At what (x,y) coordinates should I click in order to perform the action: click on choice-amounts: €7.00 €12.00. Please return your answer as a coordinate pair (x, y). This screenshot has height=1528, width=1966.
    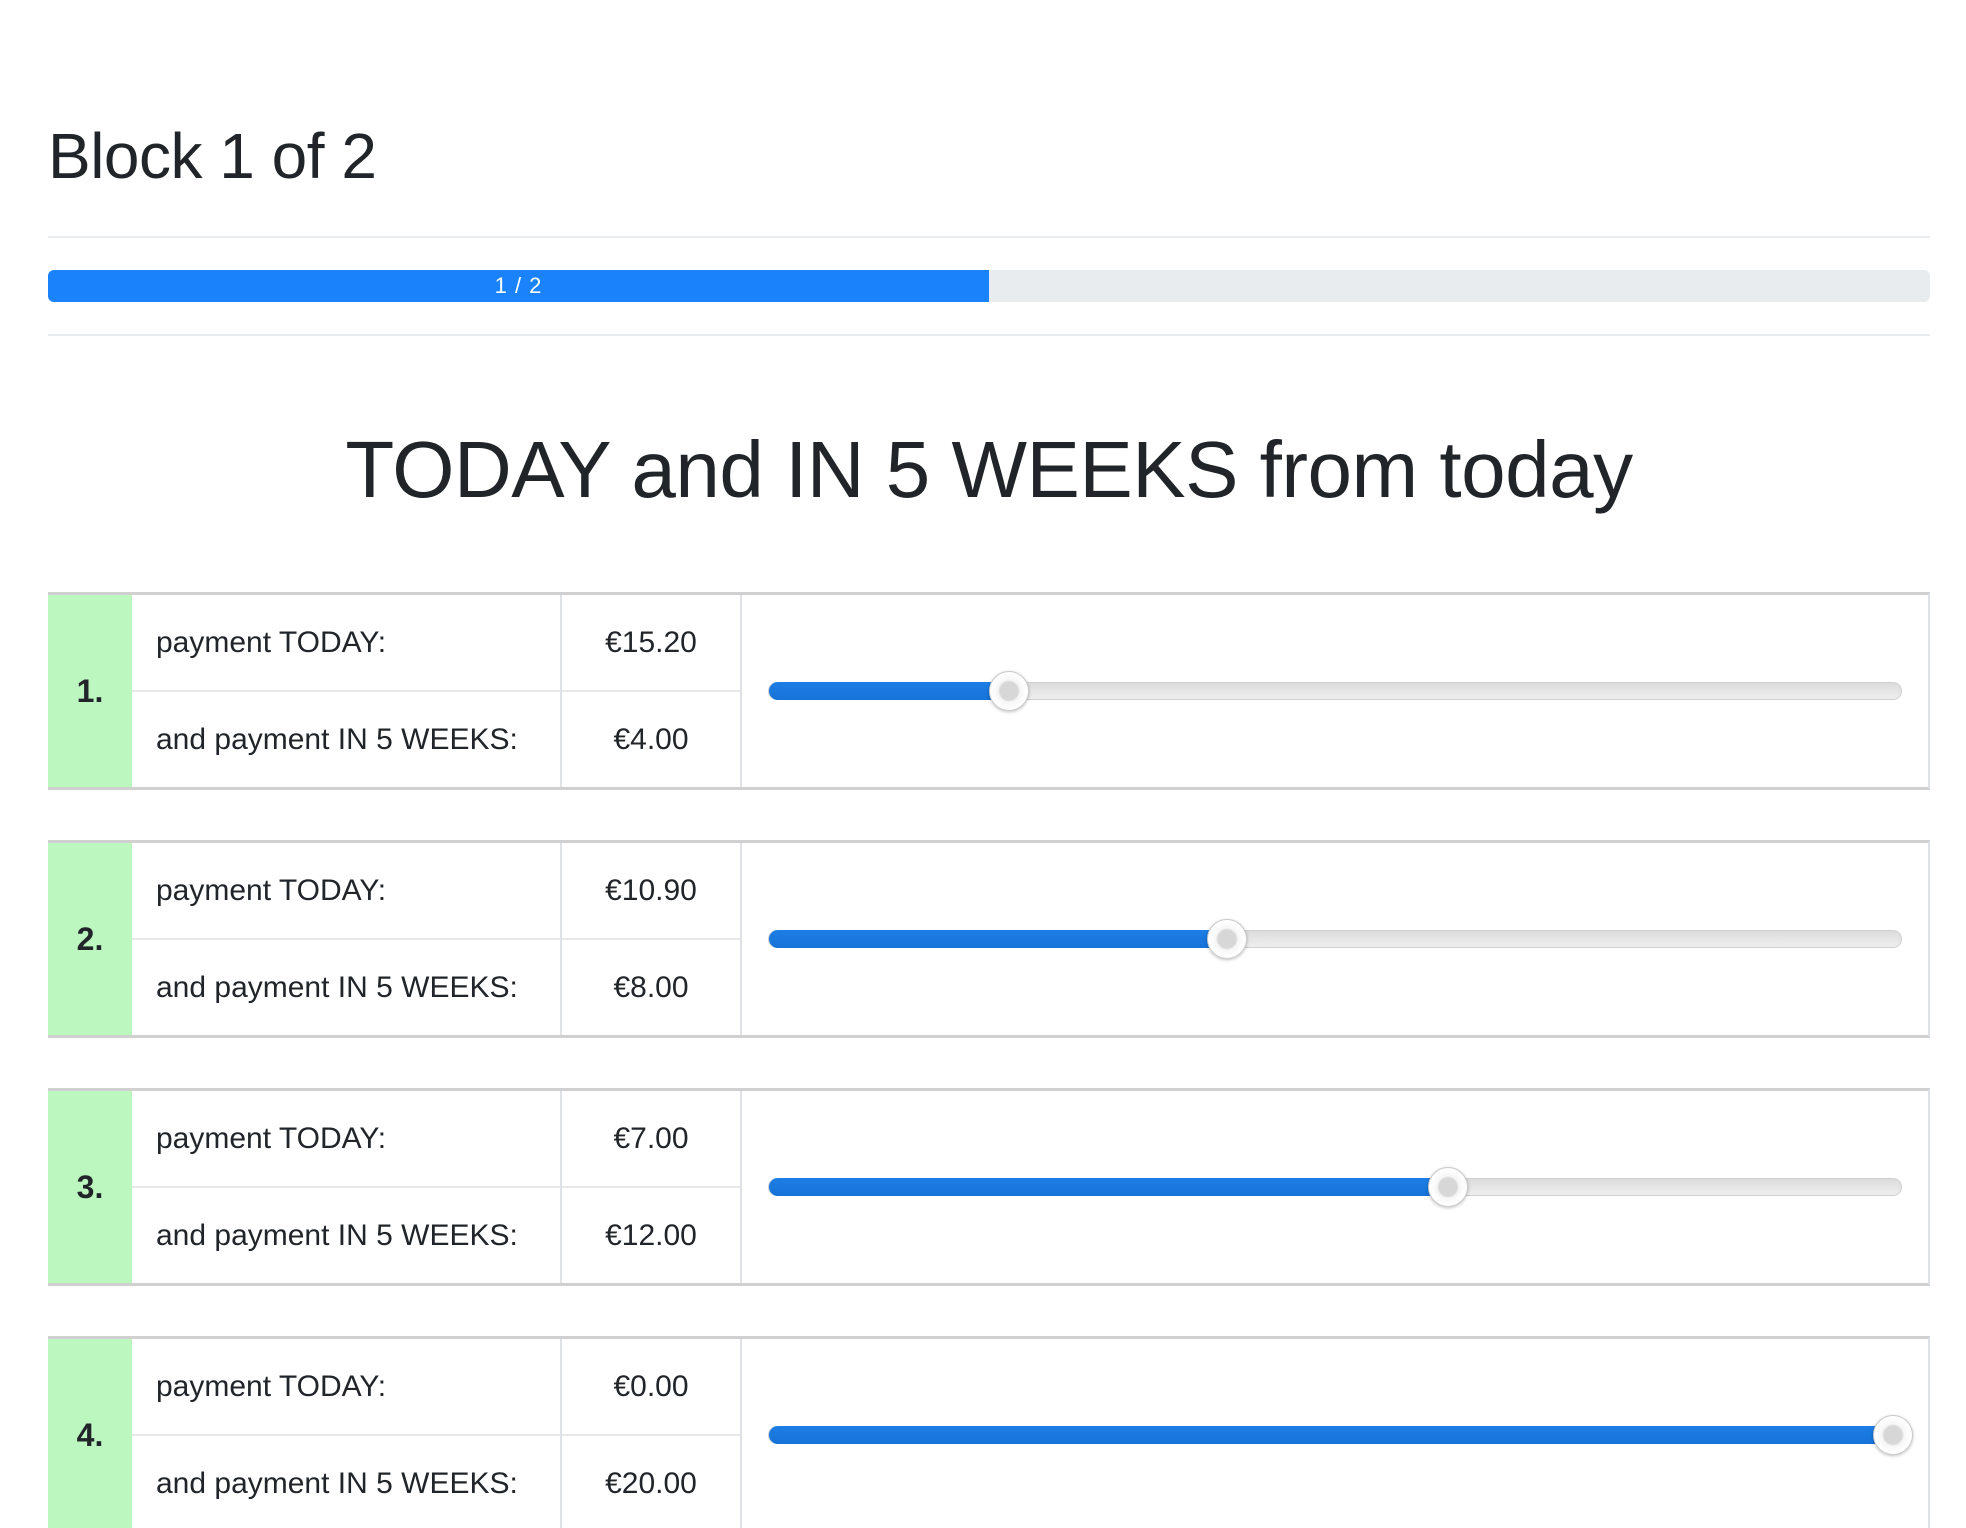
    Looking at the image, I should click on (652, 1187).